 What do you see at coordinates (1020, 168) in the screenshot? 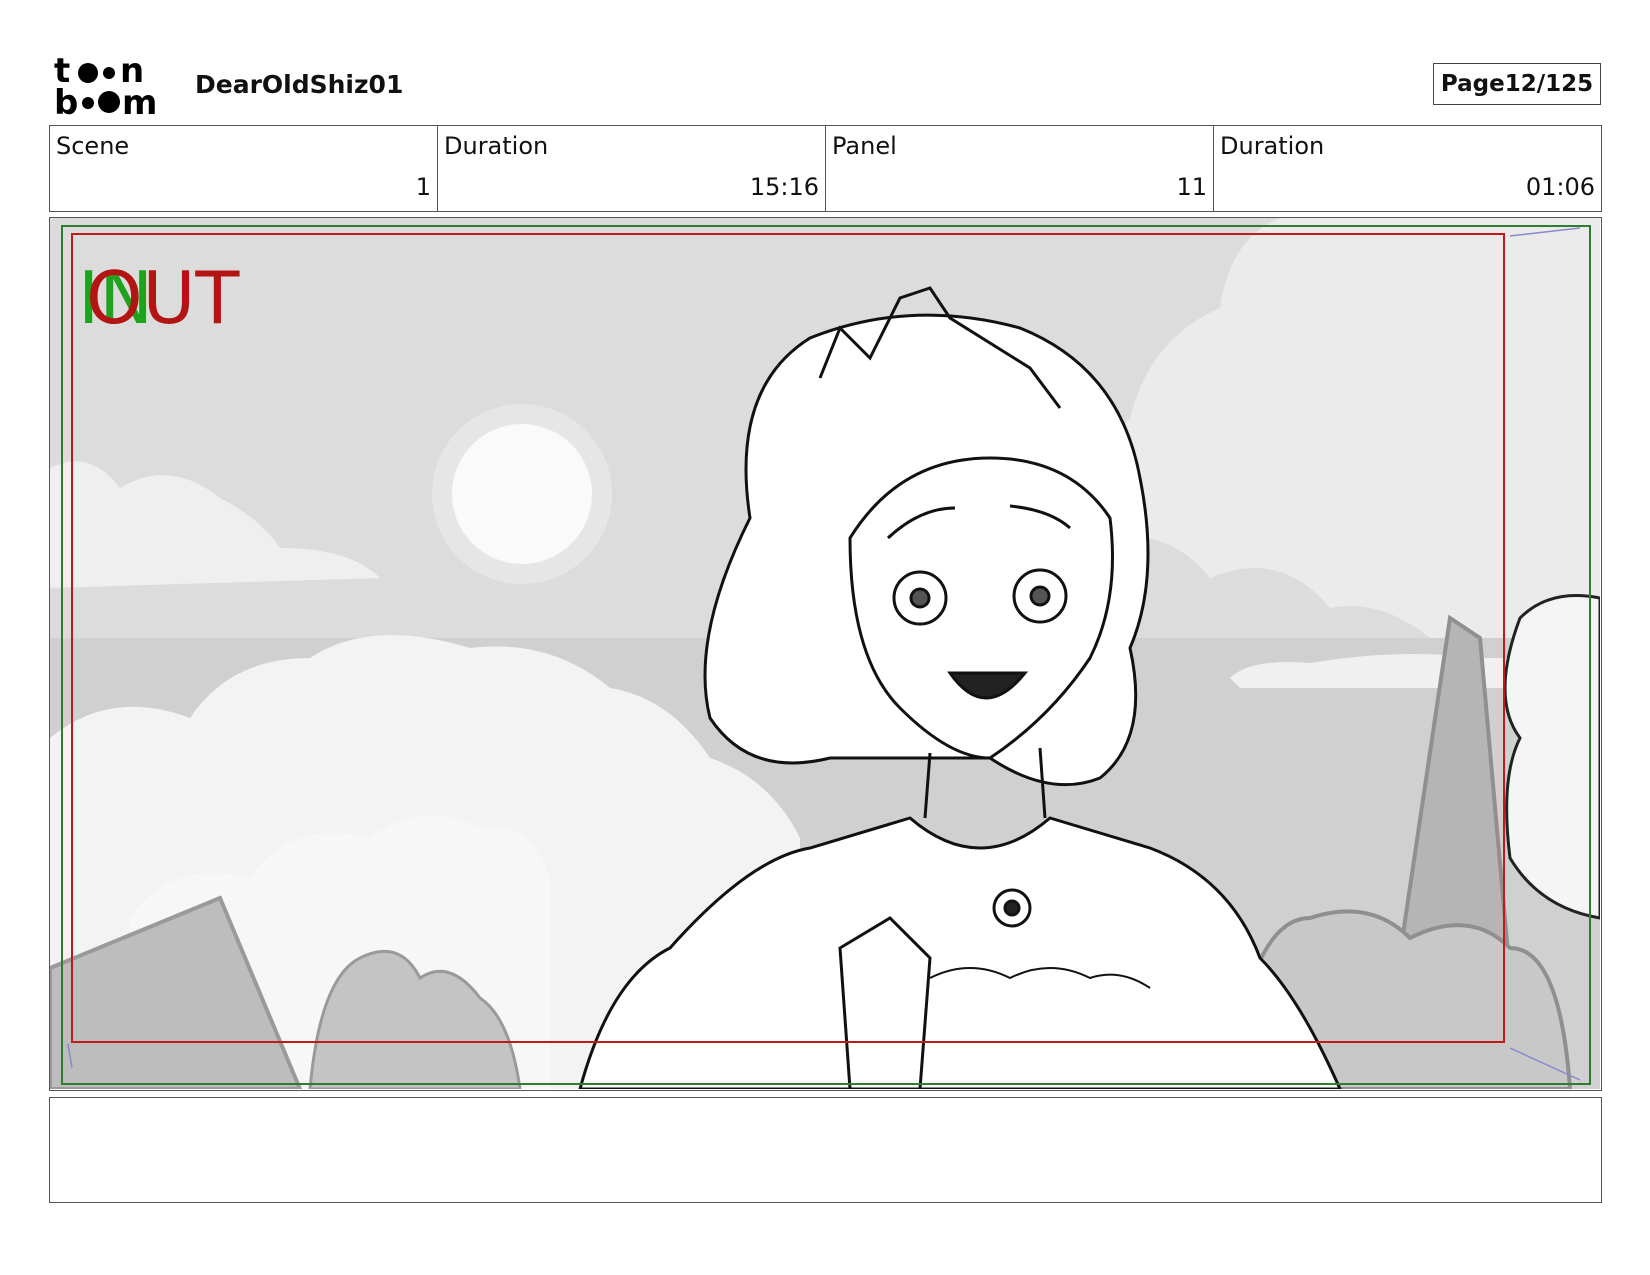
I see `panel-cell: Panel 11` at bounding box center [1020, 168].